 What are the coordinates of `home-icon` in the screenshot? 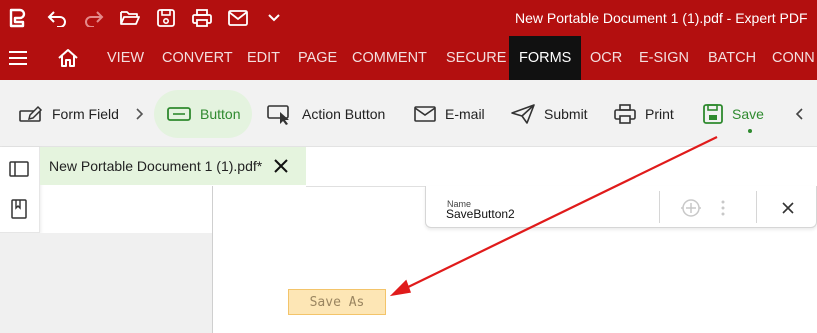 It's located at (68, 58).